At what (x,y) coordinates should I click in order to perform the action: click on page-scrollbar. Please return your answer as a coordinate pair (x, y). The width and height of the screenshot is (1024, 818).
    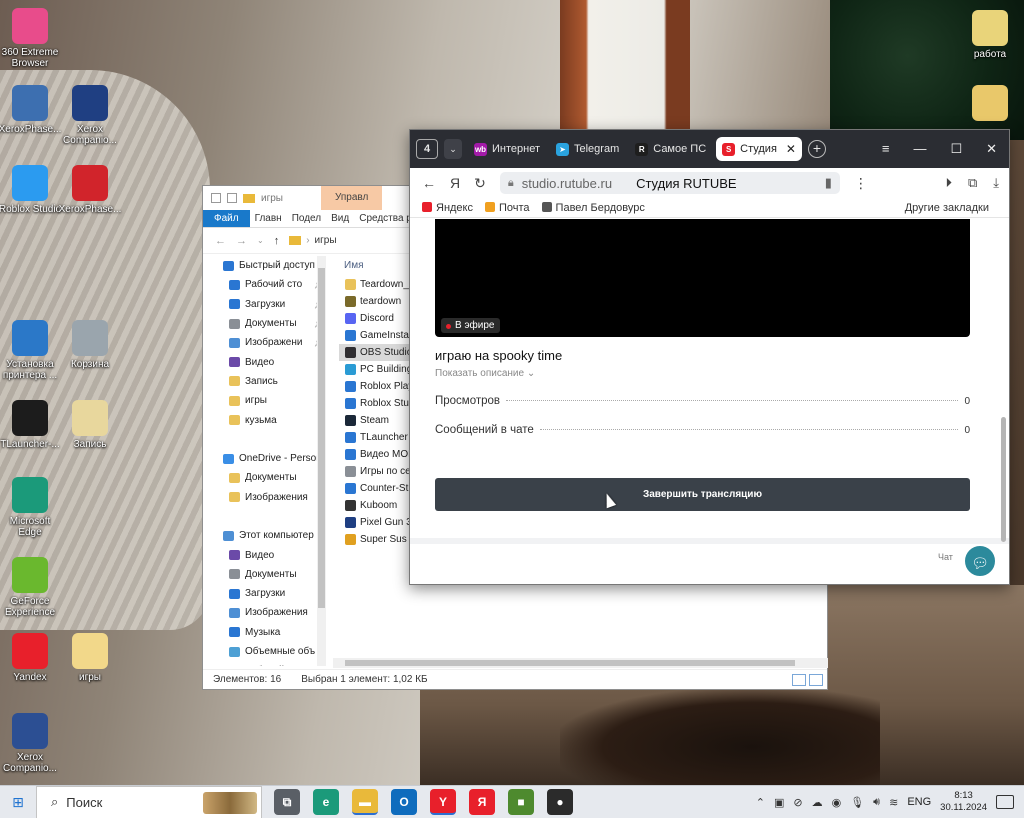
    Looking at the image, I should click on (1003, 394).